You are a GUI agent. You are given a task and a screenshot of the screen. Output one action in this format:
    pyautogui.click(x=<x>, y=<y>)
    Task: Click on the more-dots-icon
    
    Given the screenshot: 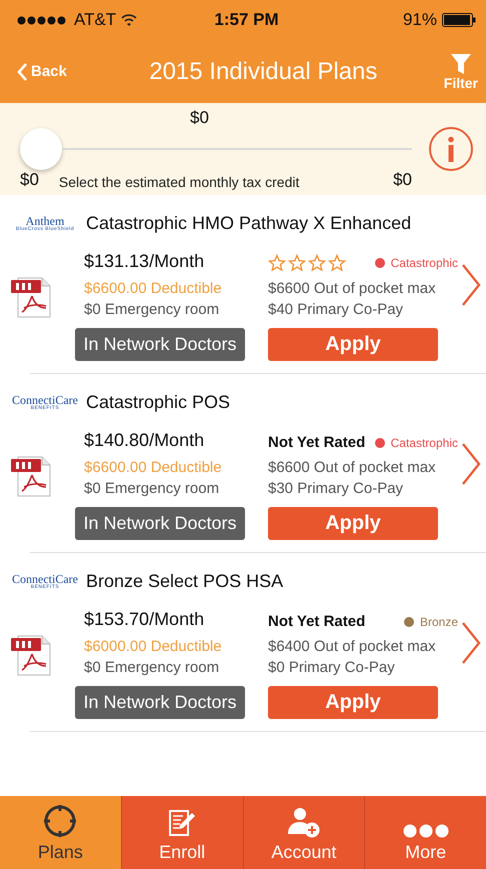 What is the action you would take?
    pyautogui.click(x=425, y=831)
    